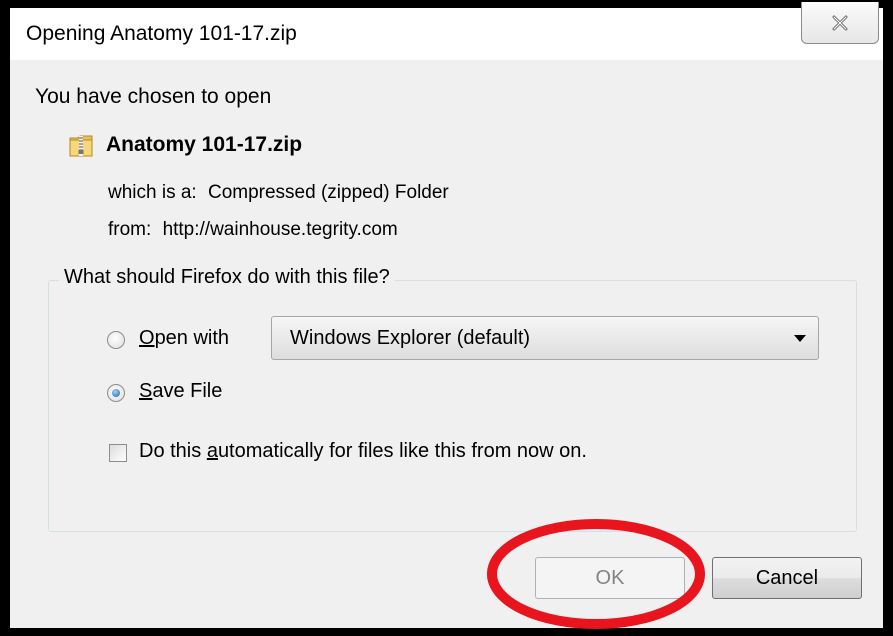  I want to click on file-source-value: http://wainhouse.tegrity.com, so click(280, 229).